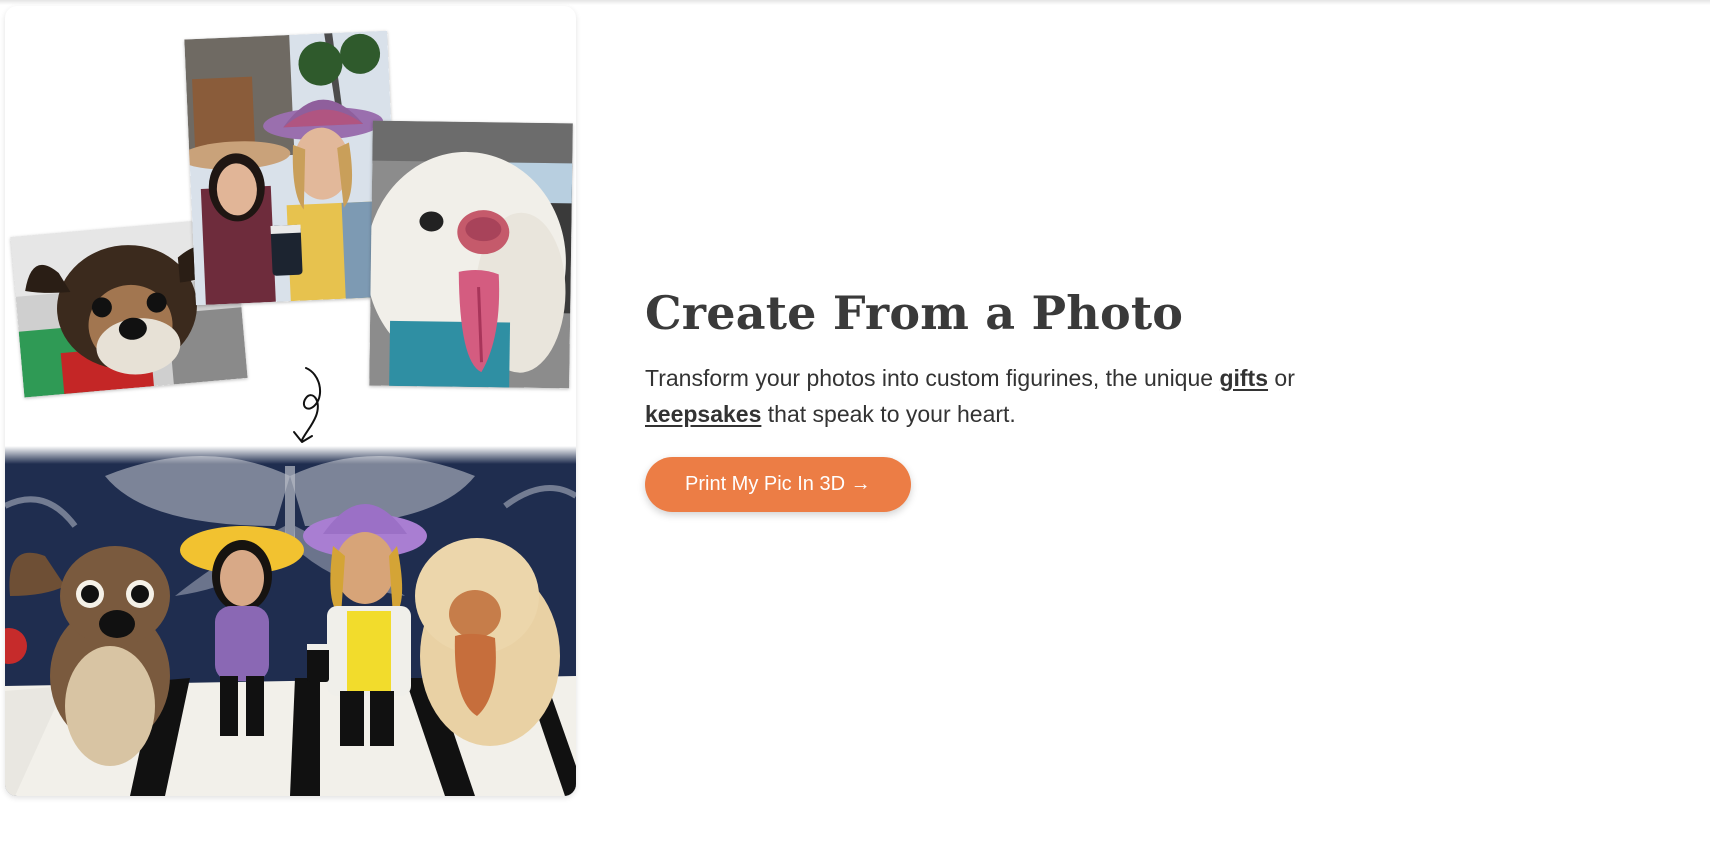 Image resolution: width=1710 pixels, height=856 pixels. I want to click on description-text-middle: or, so click(1281, 378).